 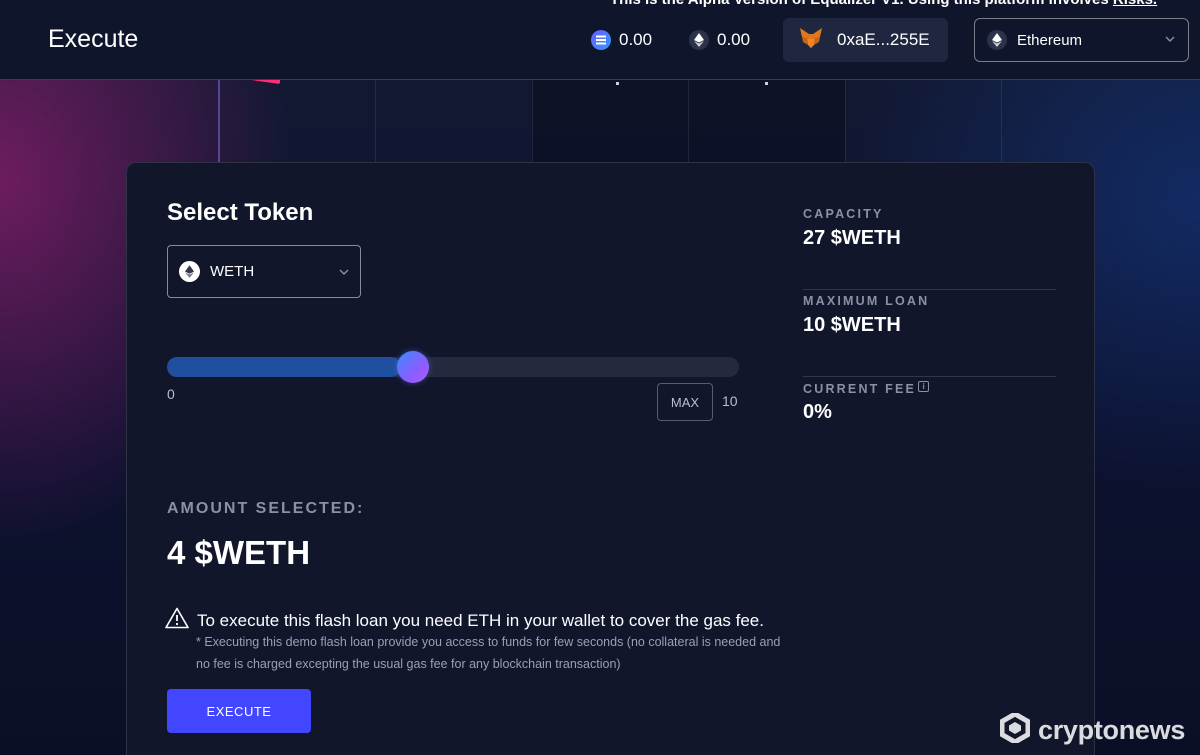 I want to click on solana-balance: 0.00, so click(x=621, y=40).